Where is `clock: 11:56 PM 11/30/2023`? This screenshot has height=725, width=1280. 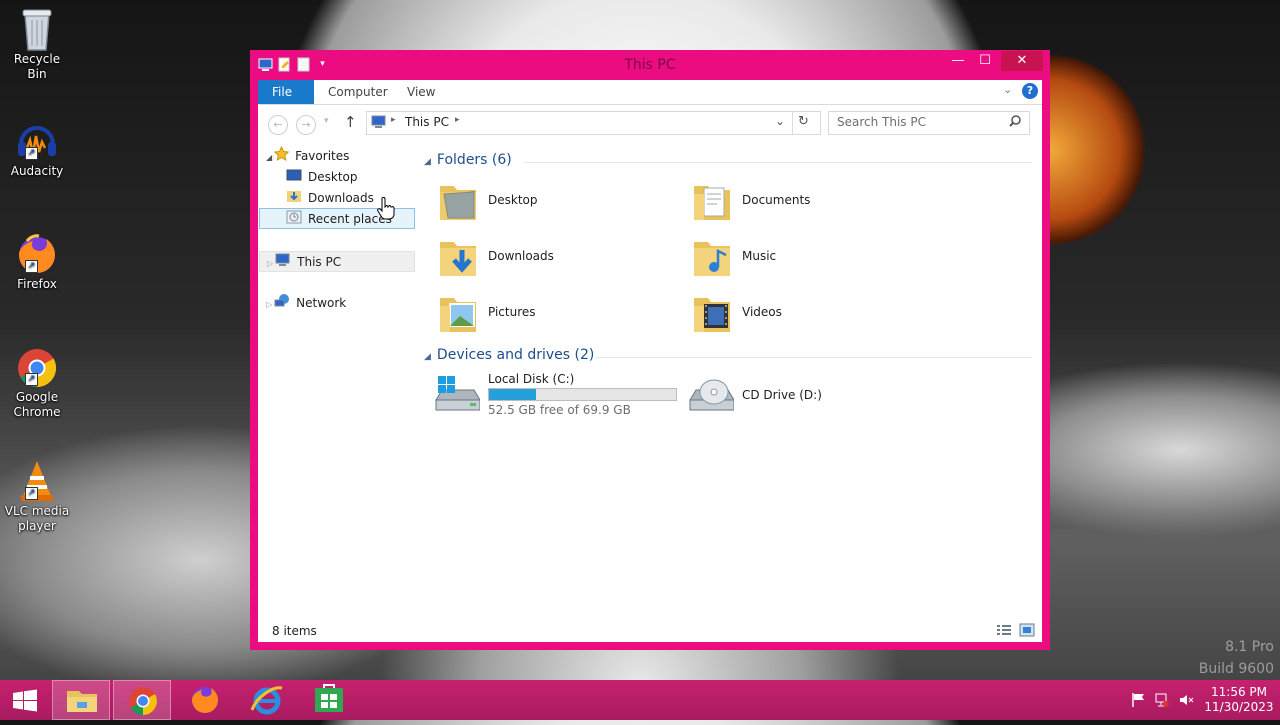 clock: 11:56 PM 11/30/2023 is located at coordinates (1239, 700).